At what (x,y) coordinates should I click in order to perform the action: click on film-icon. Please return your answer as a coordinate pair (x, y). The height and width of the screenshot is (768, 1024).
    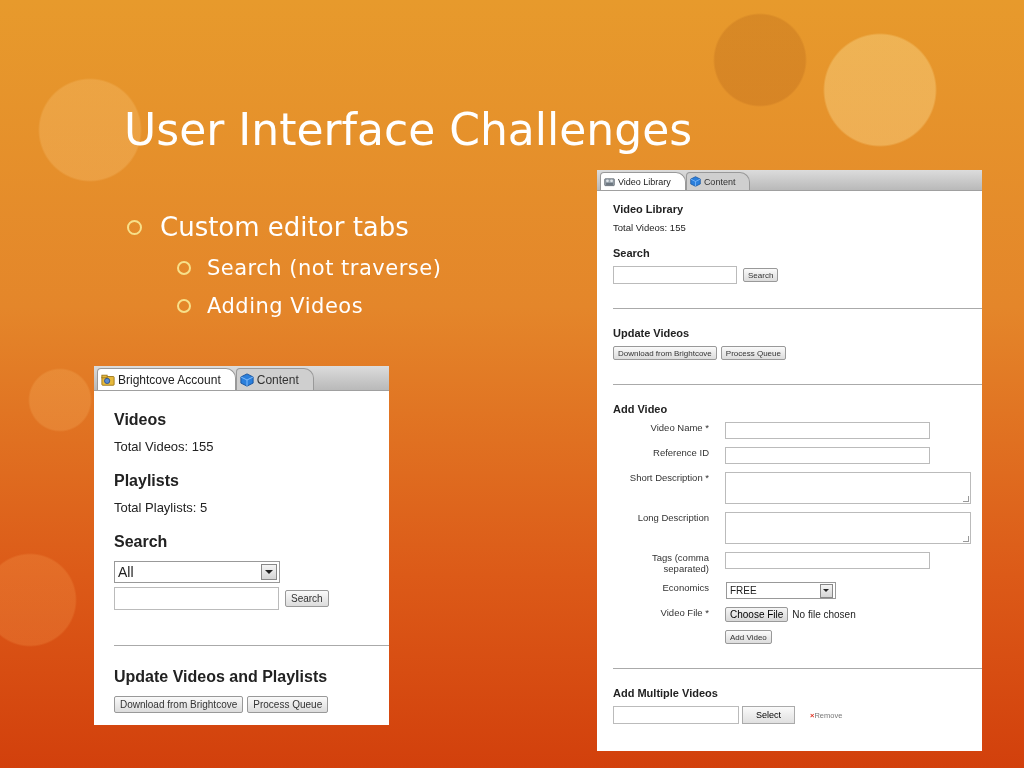
    Looking at the image, I should click on (609, 181).